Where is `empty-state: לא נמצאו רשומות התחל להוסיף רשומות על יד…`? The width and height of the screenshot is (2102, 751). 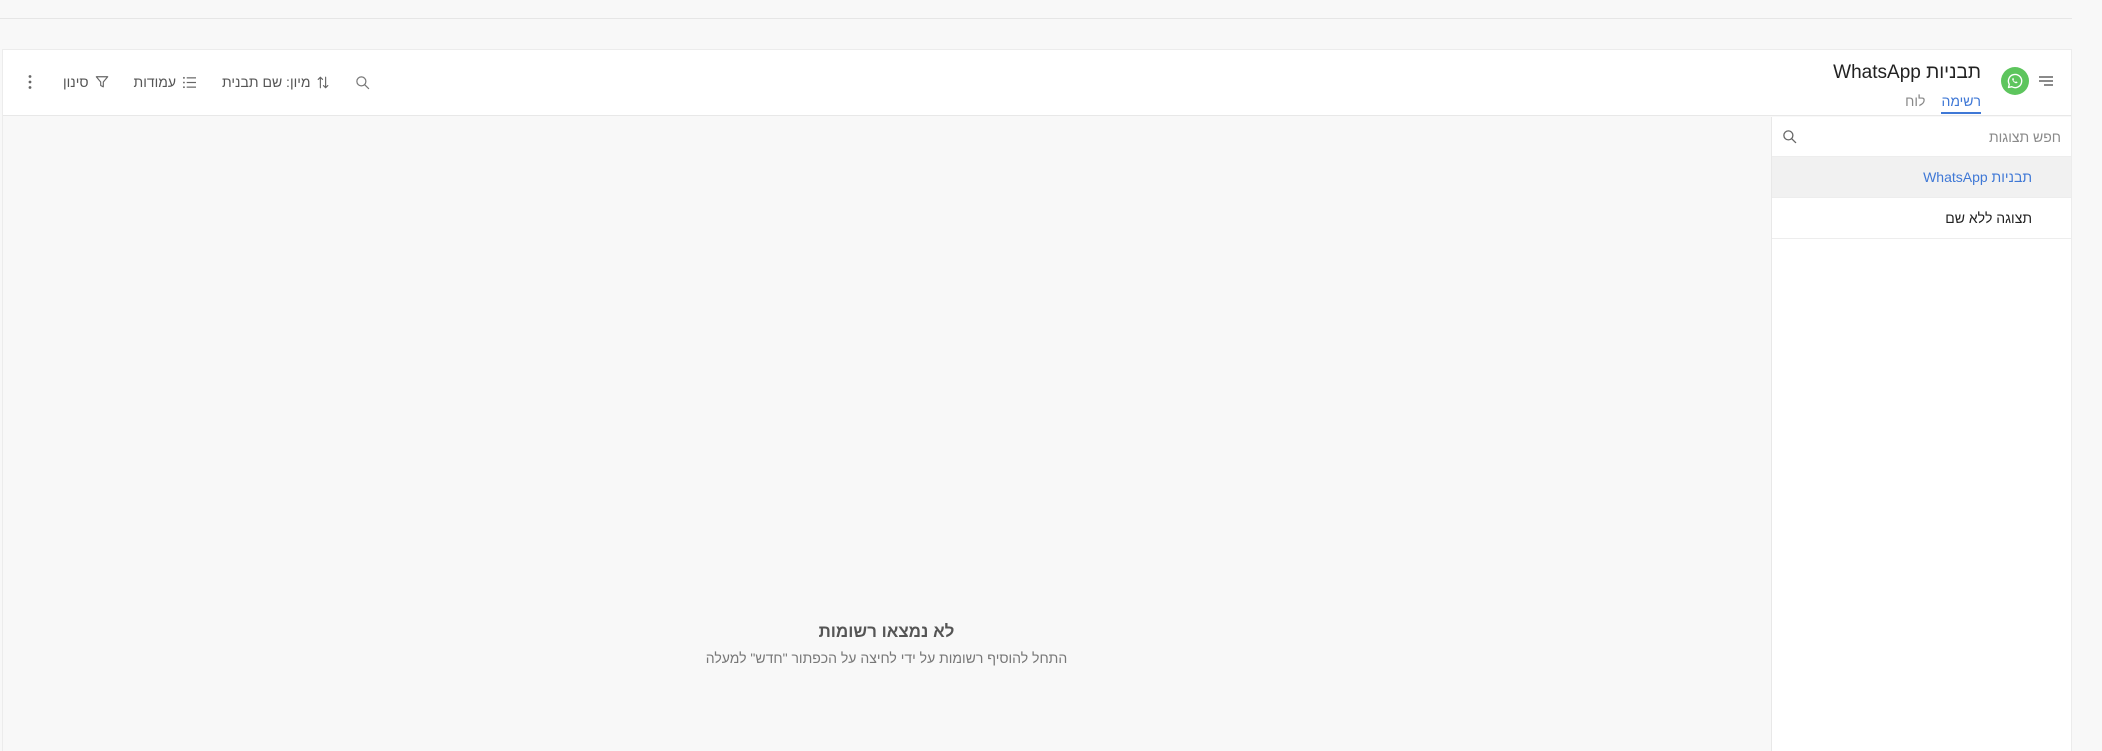 empty-state: לא נמצאו רשומות התחל להוסיף רשומות על יד… is located at coordinates (886, 644).